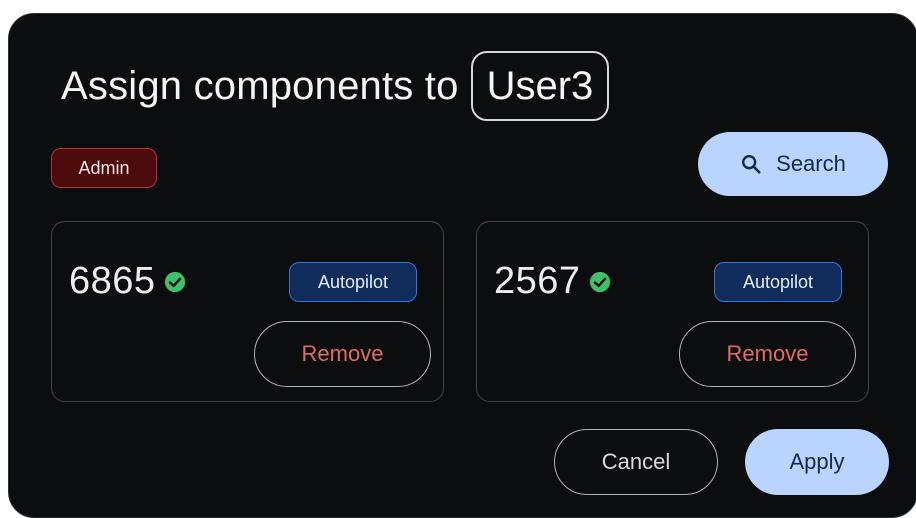 The height and width of the screenshot is (518, 916). What do you see at coordinates (672, 311) in the screenshot?
I see `component-card: 2567 Autopilot Remove` at bounding box center [672, 311].